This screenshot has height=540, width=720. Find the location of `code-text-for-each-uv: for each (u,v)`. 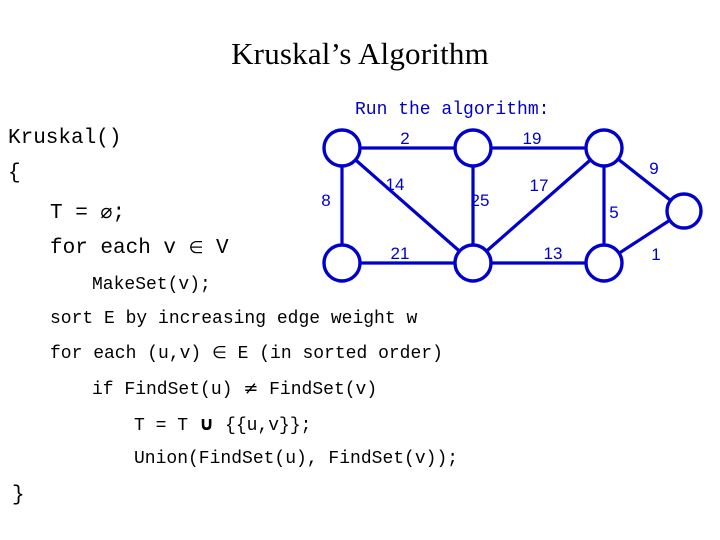

code-text-for-each-uv: for each (u,v) is located at coordinates (131, 354).